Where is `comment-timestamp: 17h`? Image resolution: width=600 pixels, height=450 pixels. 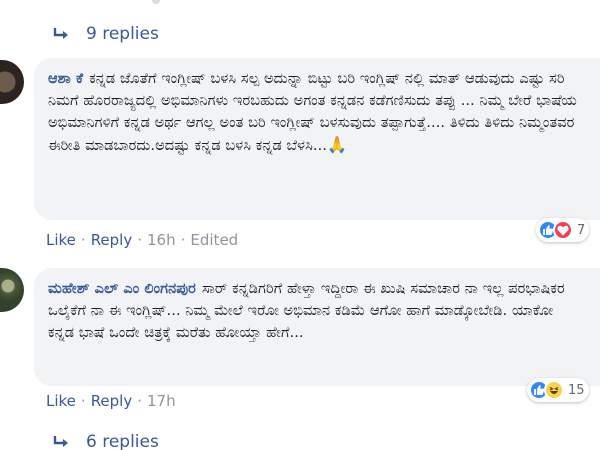 comment-timestamp: 17h is located at coordinates (161, 401).